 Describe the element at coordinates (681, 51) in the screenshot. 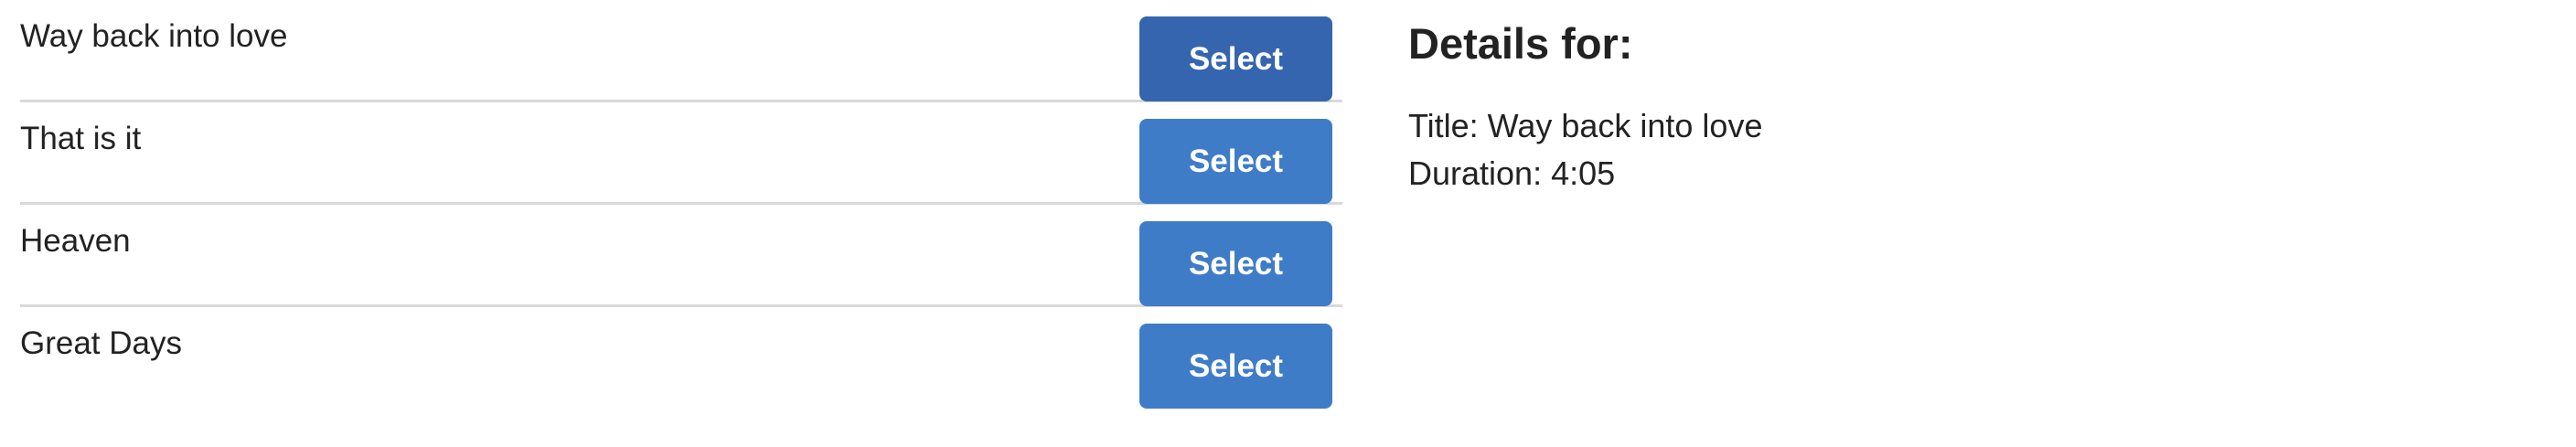

I see `song-row: Way back into love Select` at that location.